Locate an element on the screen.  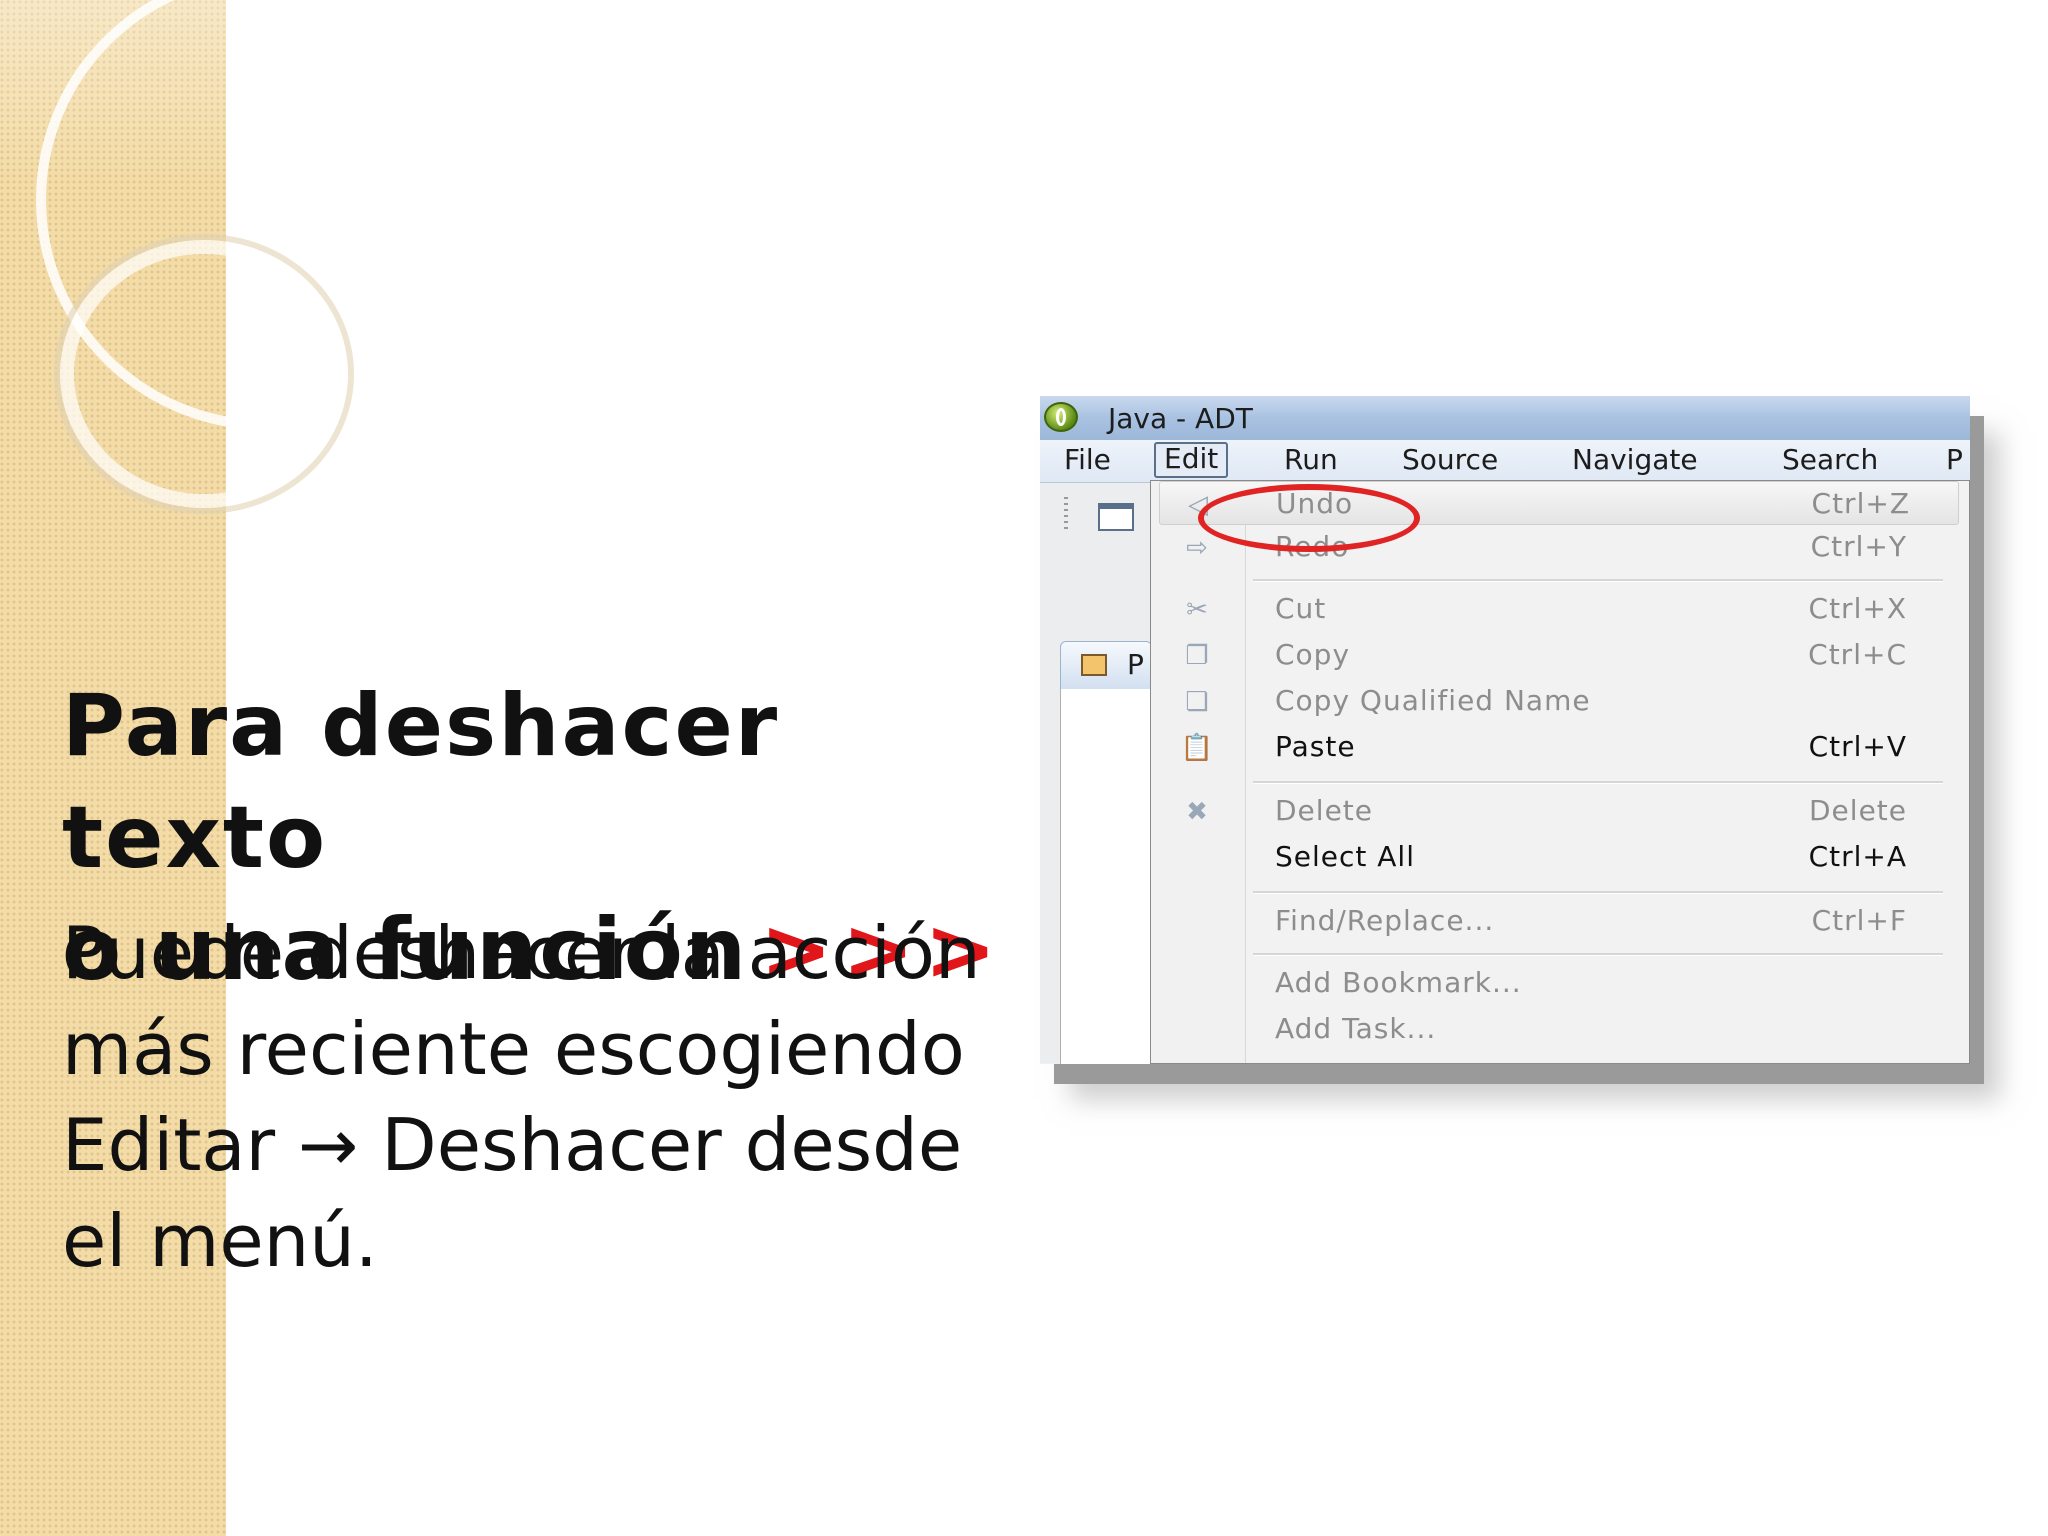
package-explorer-view is located at coordinates (1105, 876).